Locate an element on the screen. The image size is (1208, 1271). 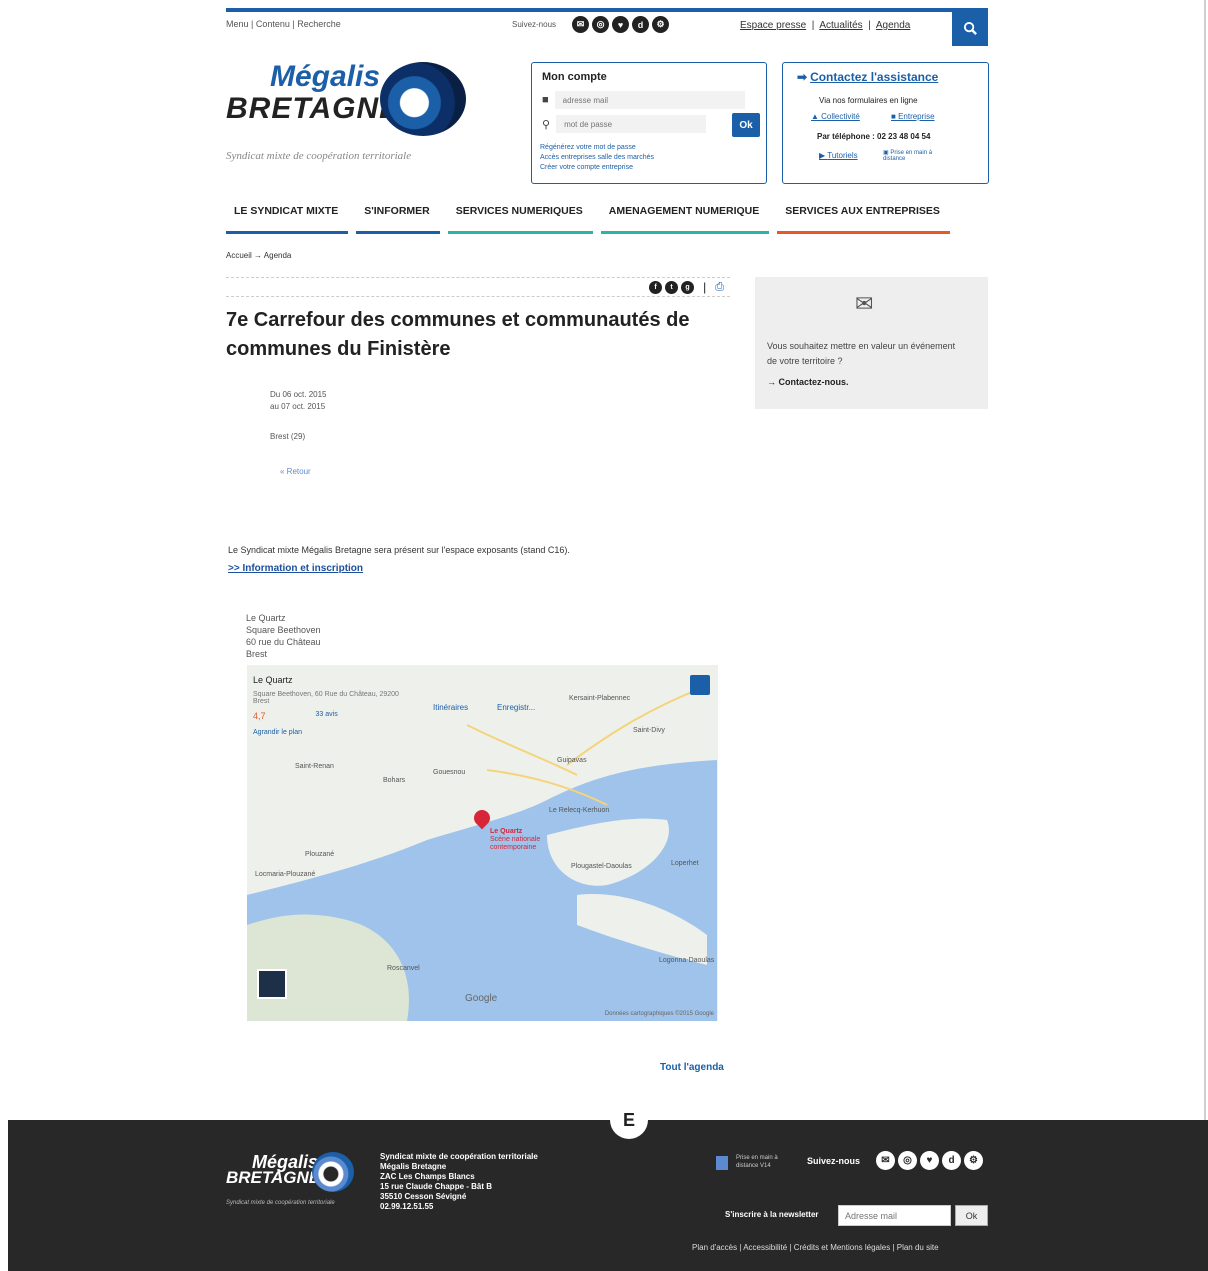
email-icon: ✉ is located at coordinates (580, 24).